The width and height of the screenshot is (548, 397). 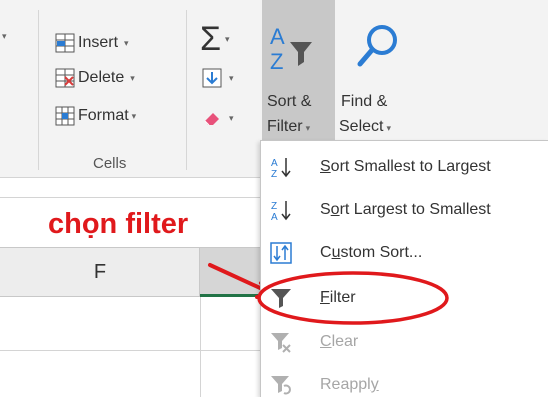 What do you see at coordinates (118, 224) in the screenshot?
I see `annotation-text: chọn filter` at bounding box center [118, 224].